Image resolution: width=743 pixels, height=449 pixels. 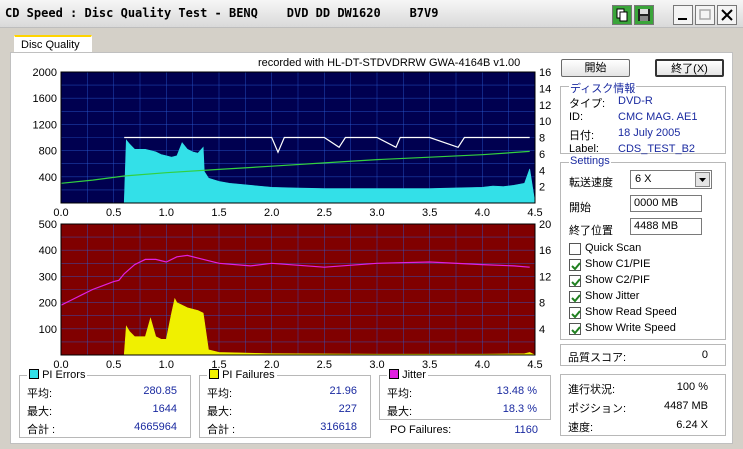 I want to click on start-position-input: 0000 MB, so click(x=666, y=203).